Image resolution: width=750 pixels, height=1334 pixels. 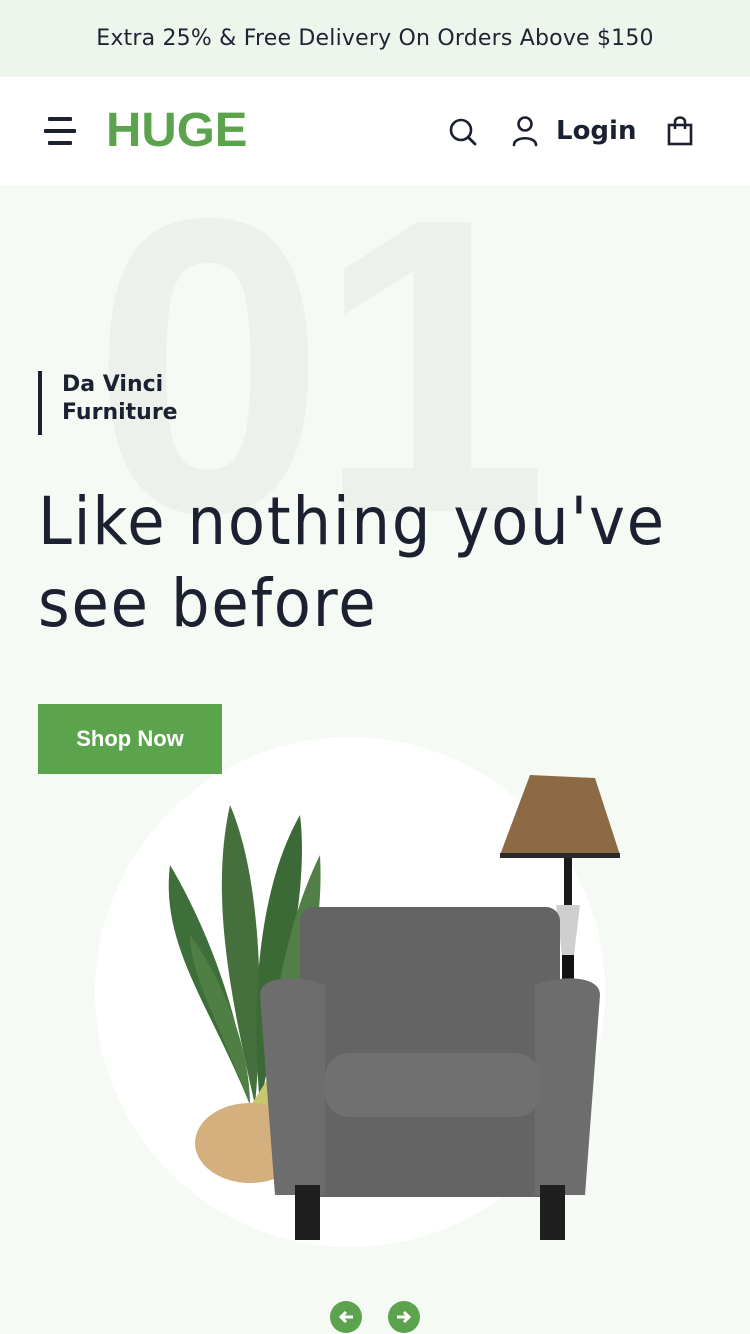 I want to click on shopping-bag-icon, so click(x=680, y=130).